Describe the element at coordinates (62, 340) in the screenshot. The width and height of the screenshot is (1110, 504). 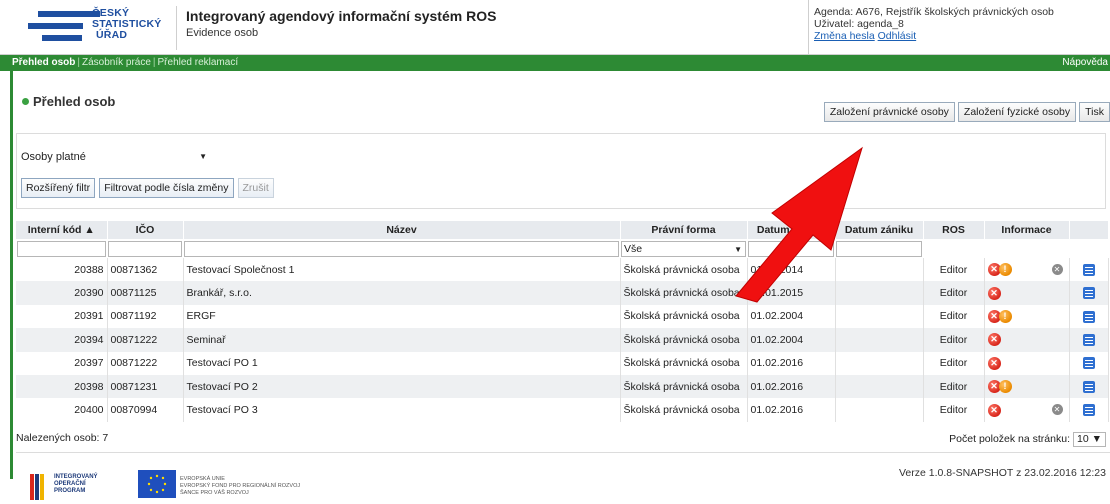
I see `cell-interni-kod: 20394` at that location.